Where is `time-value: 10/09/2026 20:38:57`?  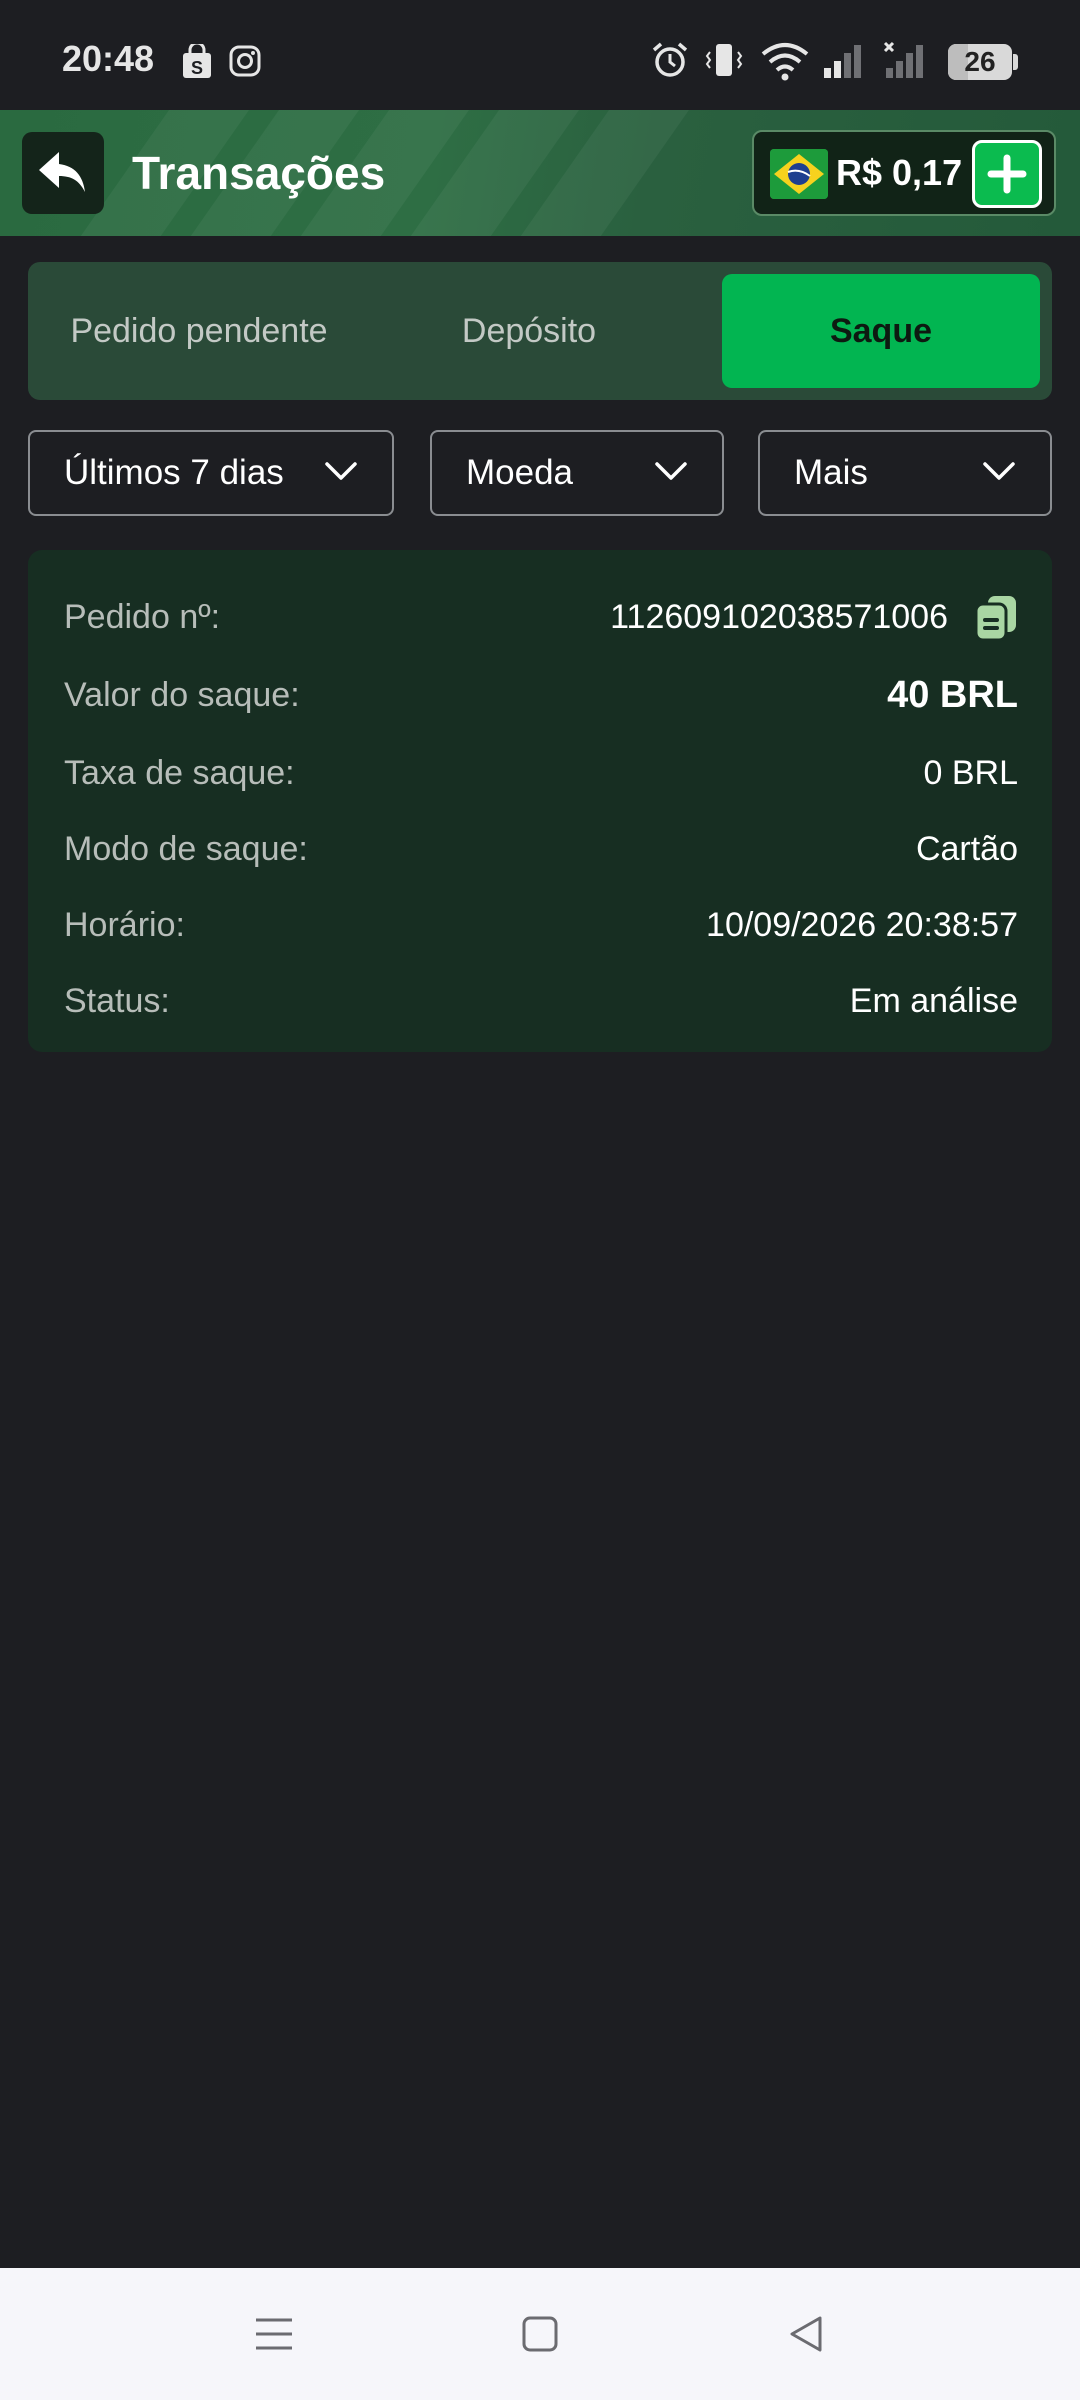
time-value: 10/09/2026 20:38:57 is located at coordinates (862, 925).